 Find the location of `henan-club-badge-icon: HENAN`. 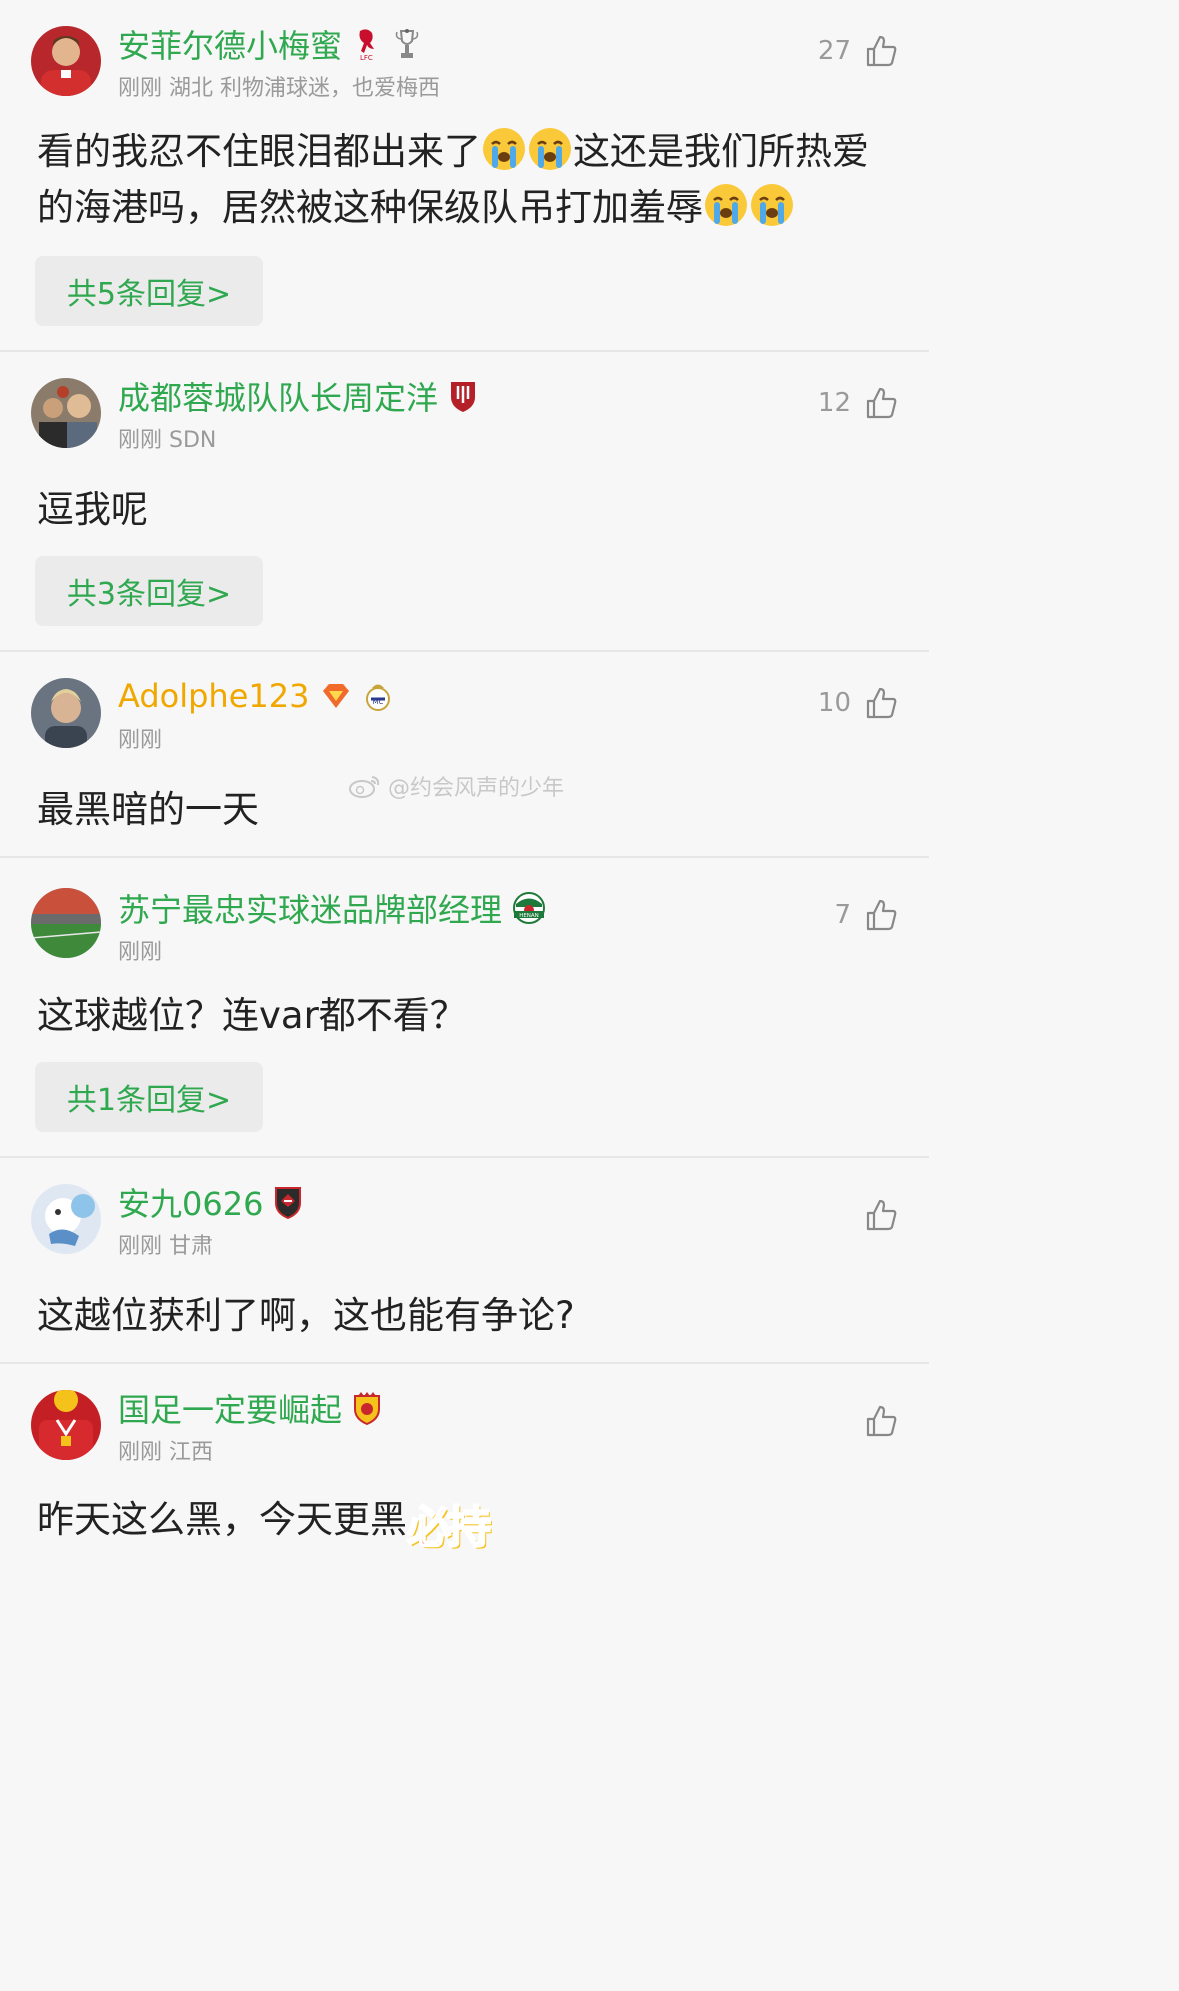

henan-club-badge-icon: HENAN is located at coordinates (529, 908).